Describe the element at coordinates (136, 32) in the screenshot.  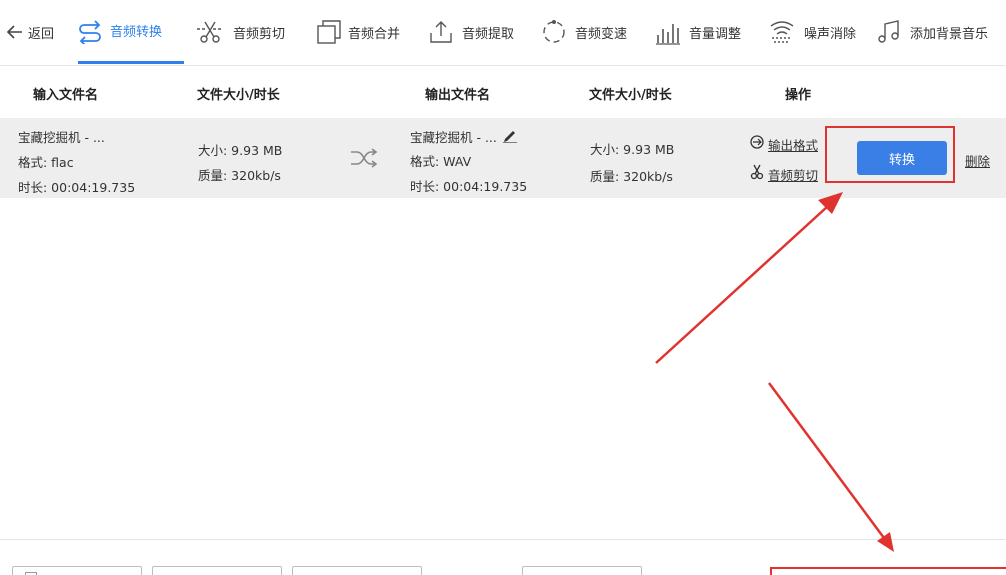
I see `tab-label: 音频转换` at that location.